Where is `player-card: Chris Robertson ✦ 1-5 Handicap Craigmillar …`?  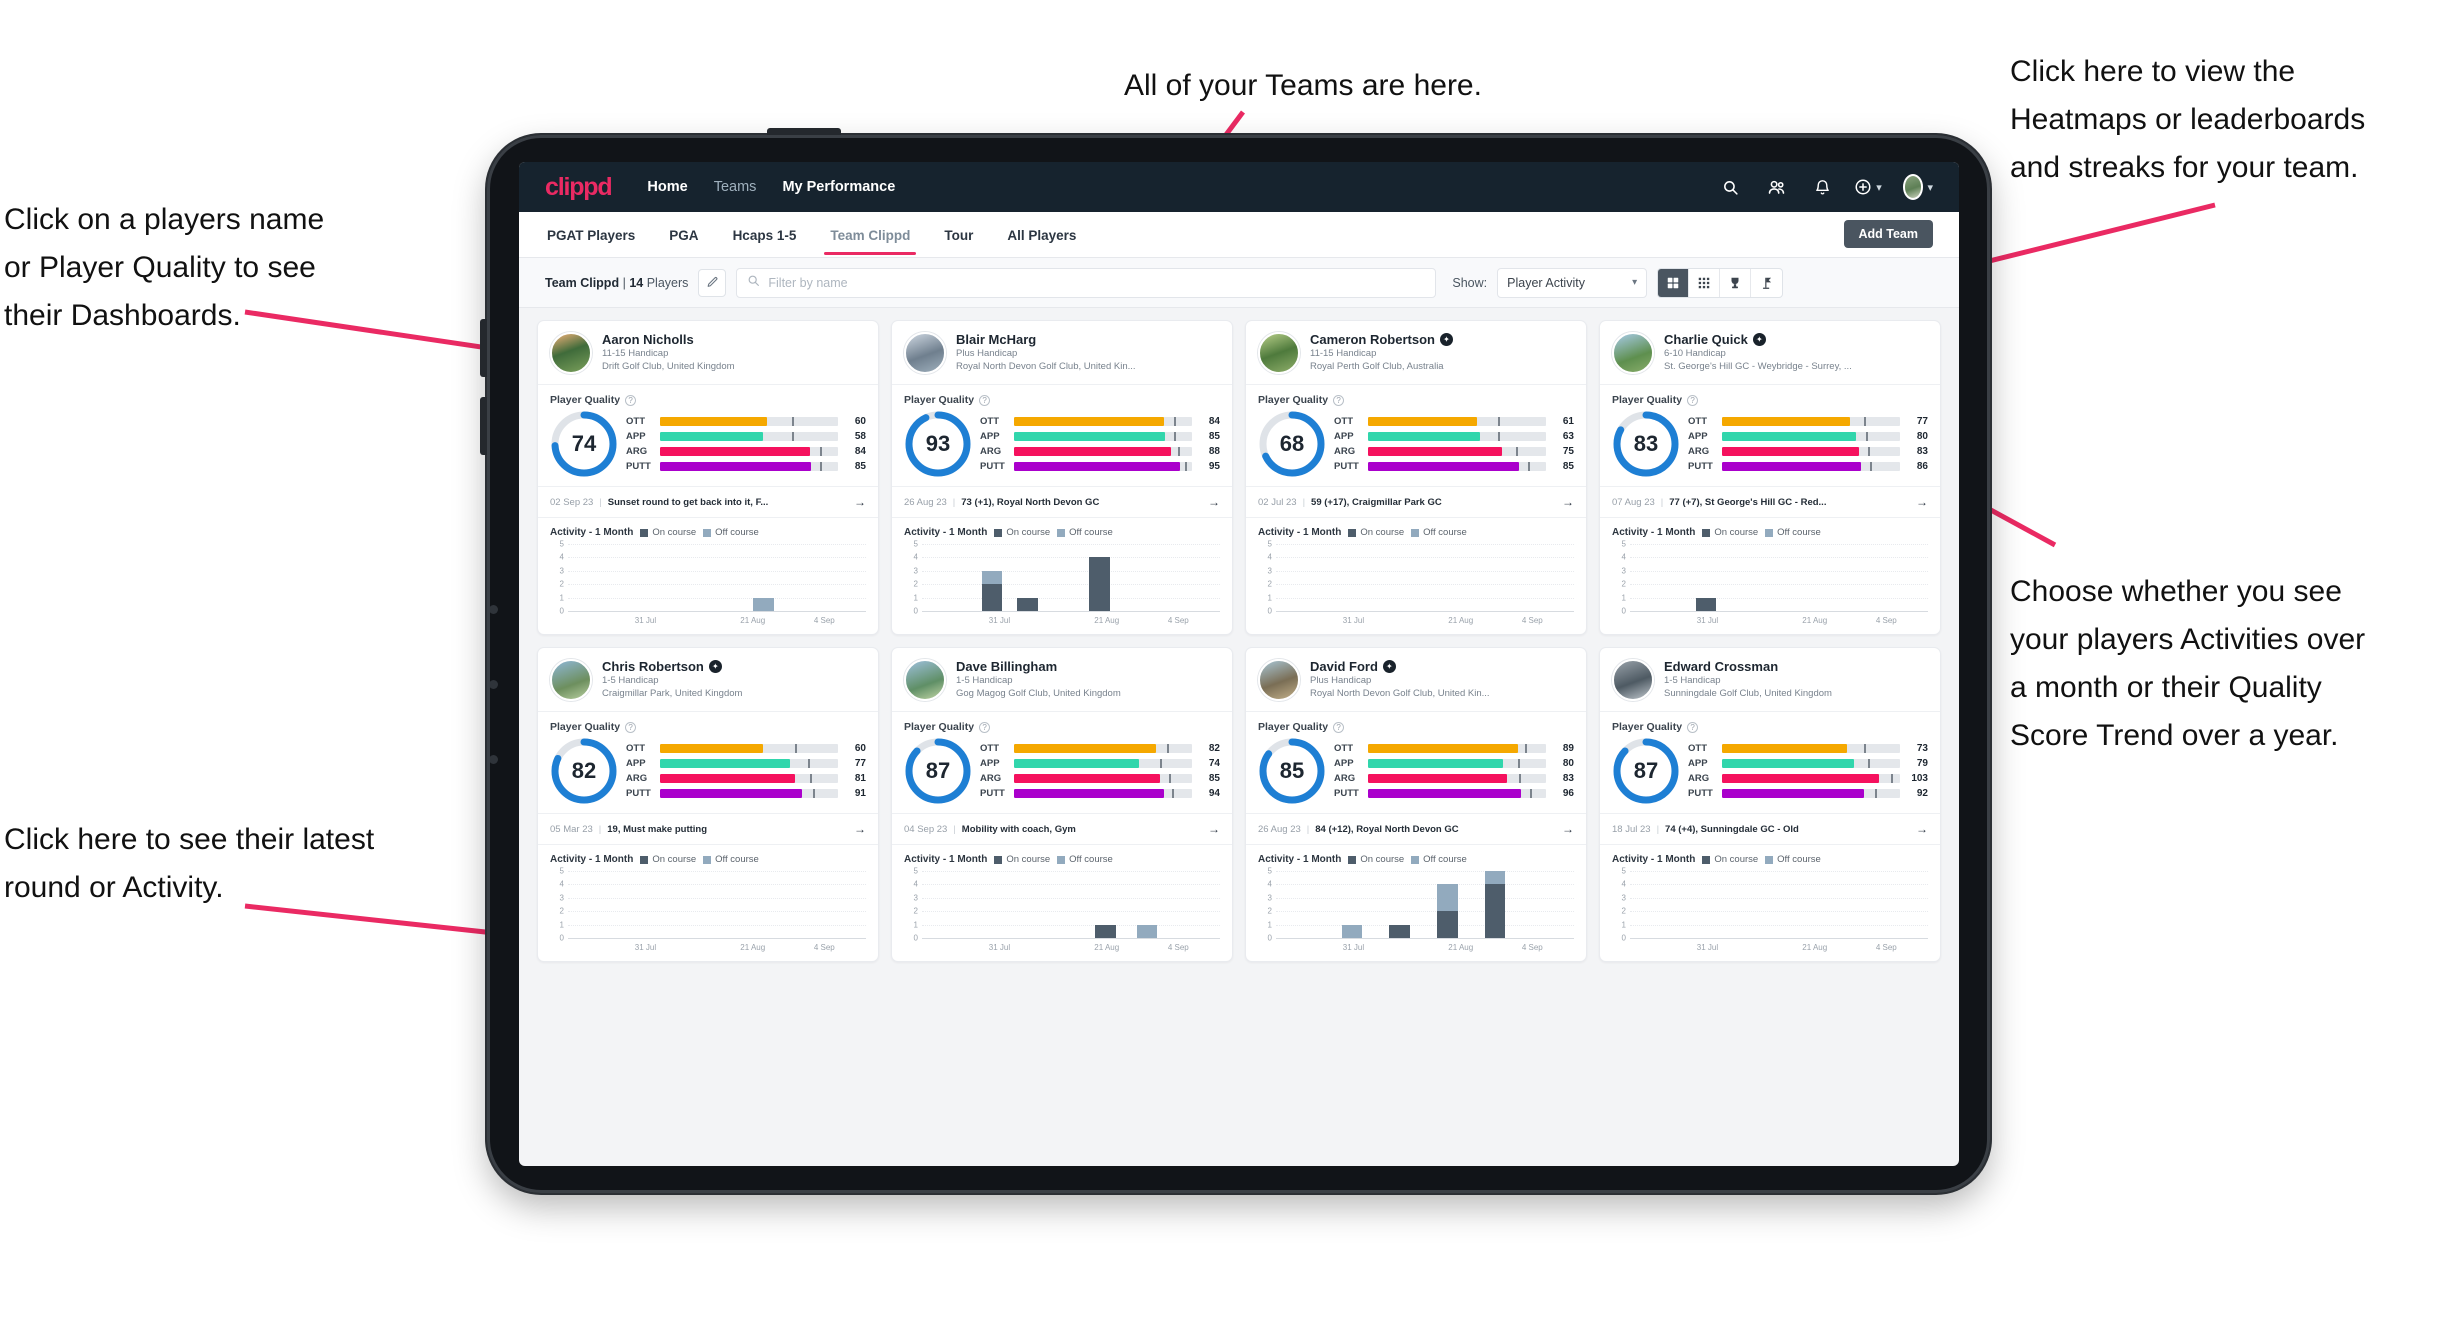
player-card: Chris Robertson ✦ 1-5 Handicap Craigmillar … is located at coordinates (708, 804).